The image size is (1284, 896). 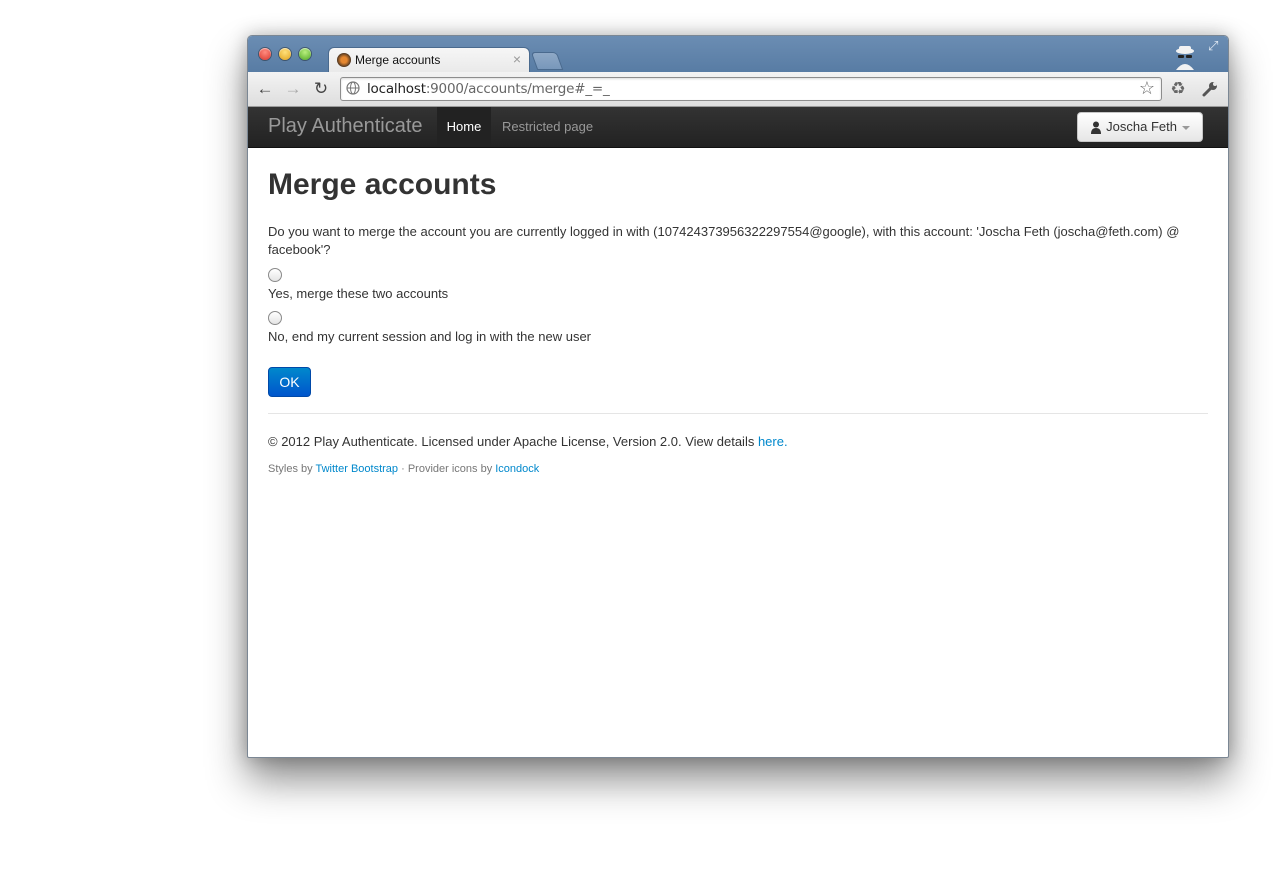 What do you see at coordinates (321, 89) in the screenshot?
I see `reload-button: ↻` at bounding box center [321, 89].